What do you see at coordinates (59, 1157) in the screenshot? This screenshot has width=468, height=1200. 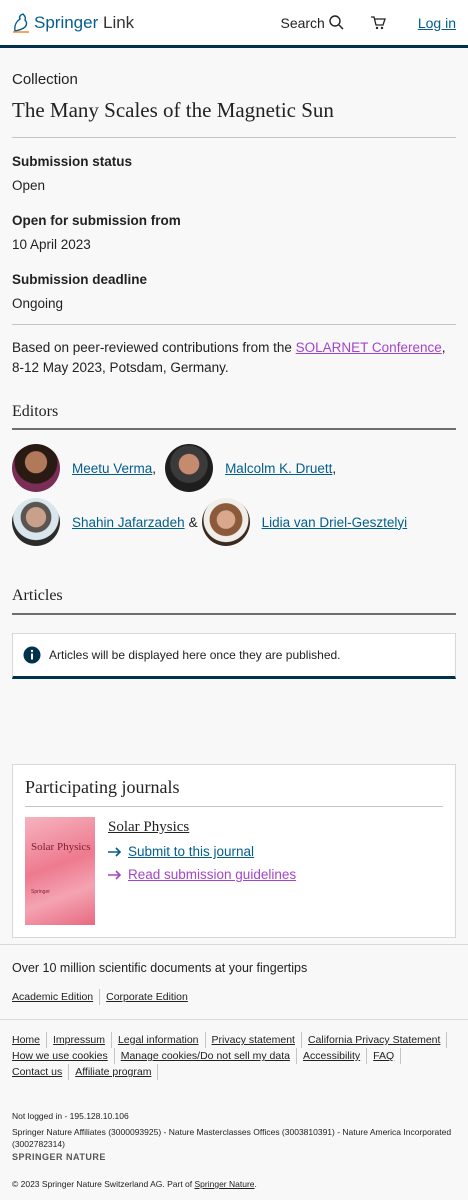 I see `springer-nature-logo: SPRINGER NATURE` at bounding box center [59, 1157].